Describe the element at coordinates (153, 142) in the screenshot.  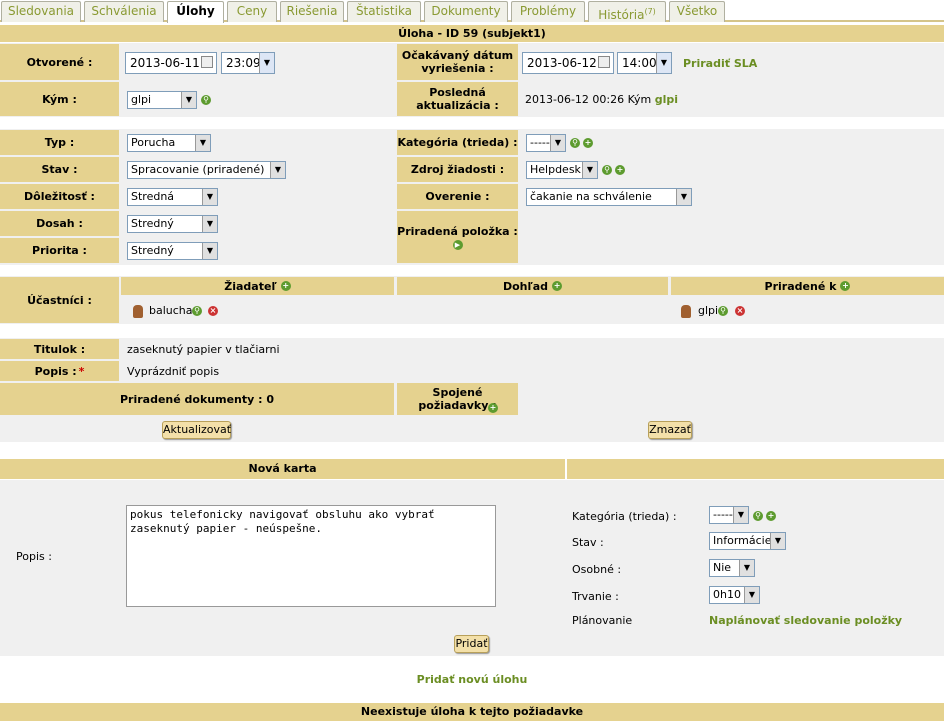
I see `type-value: Porucha` at that location.